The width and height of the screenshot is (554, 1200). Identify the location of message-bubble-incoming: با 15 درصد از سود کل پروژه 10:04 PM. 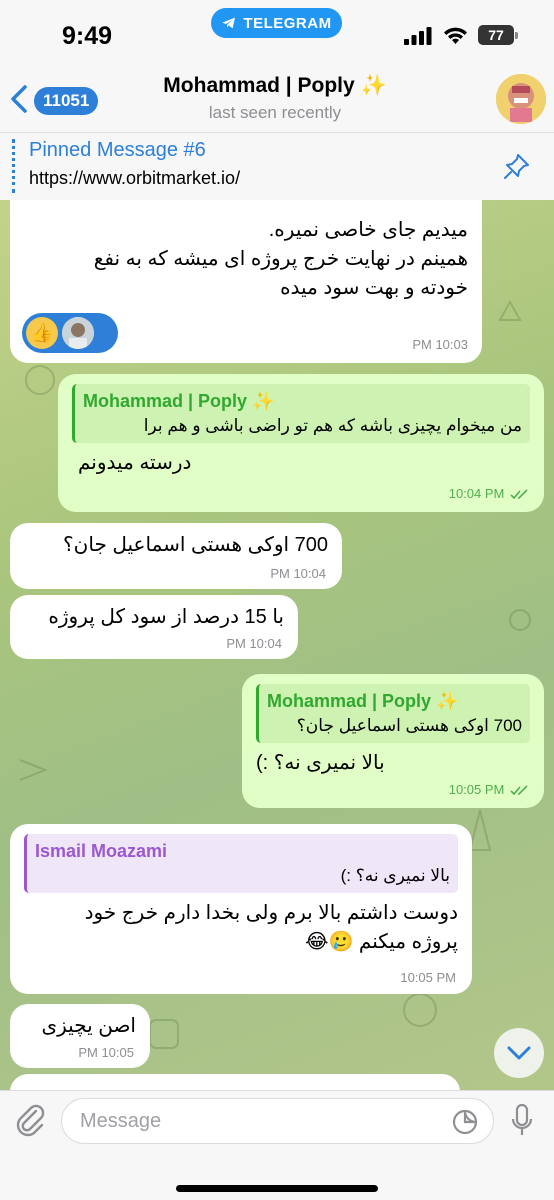
(154, 627).